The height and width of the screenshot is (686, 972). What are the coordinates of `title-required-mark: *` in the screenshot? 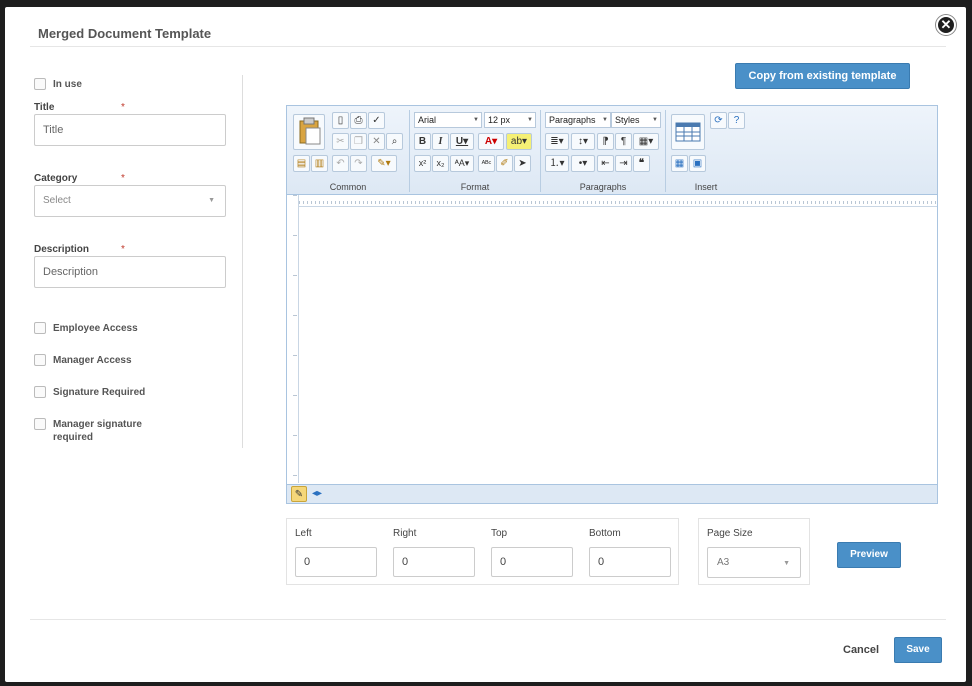 It's located at (123, 107).